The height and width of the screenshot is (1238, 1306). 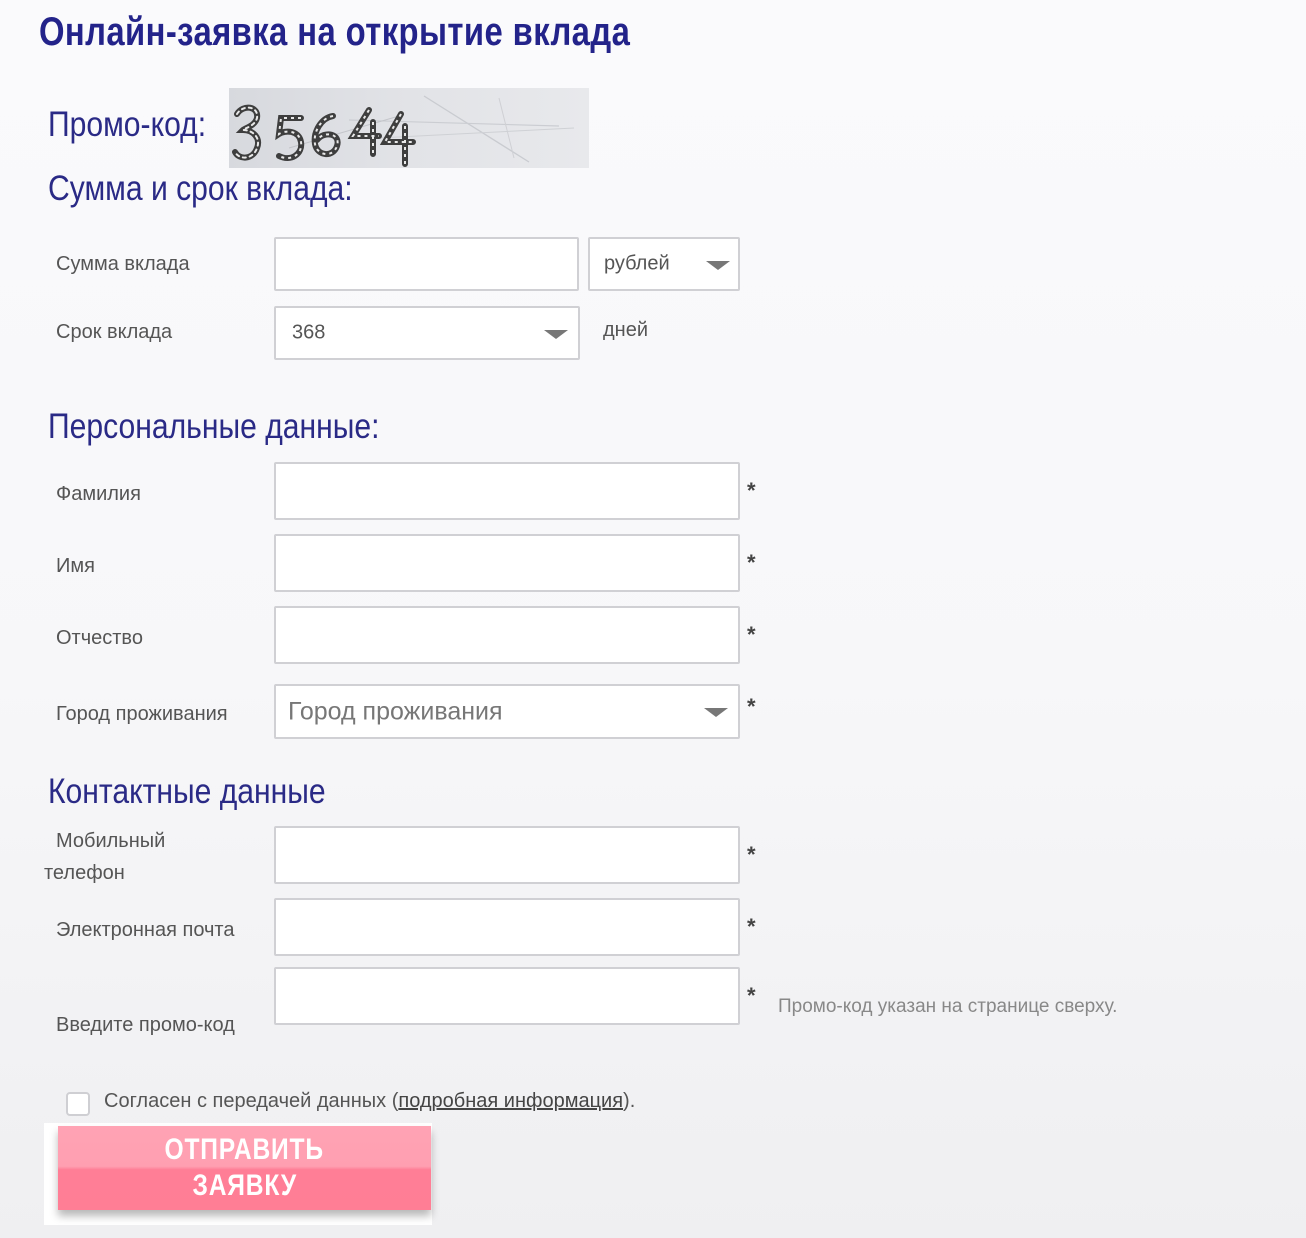 I want to click on consent-checkbox, so click(x=78, y=1104).